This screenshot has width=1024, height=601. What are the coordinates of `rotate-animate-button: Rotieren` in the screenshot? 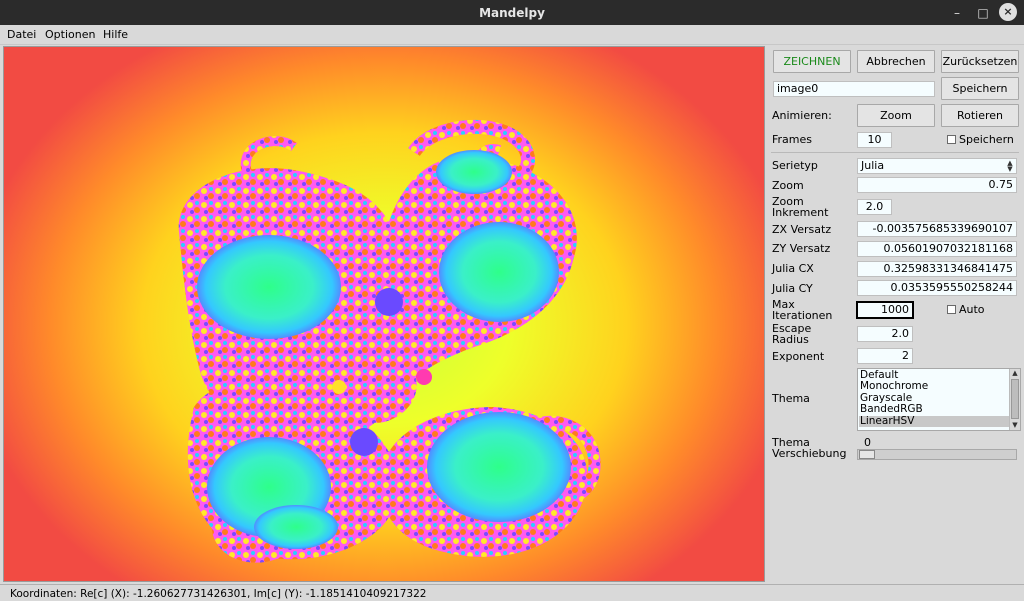 It's located at (980, 115).